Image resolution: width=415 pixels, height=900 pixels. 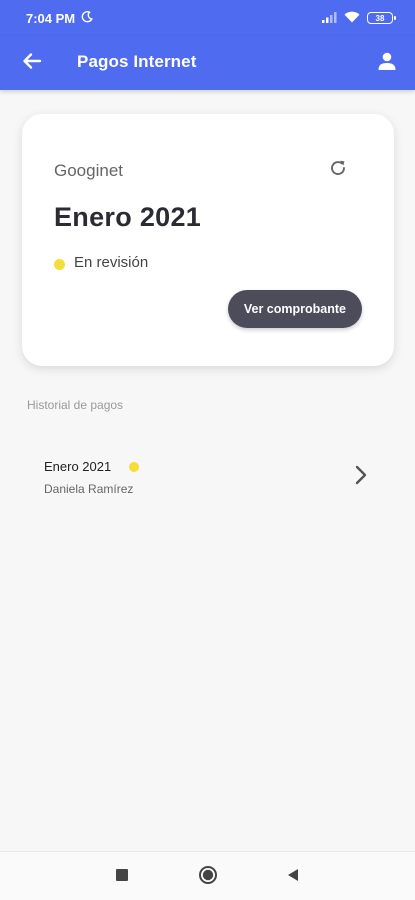 I want to click on status-left: 7:04 PM, so click(x=60, y=18).